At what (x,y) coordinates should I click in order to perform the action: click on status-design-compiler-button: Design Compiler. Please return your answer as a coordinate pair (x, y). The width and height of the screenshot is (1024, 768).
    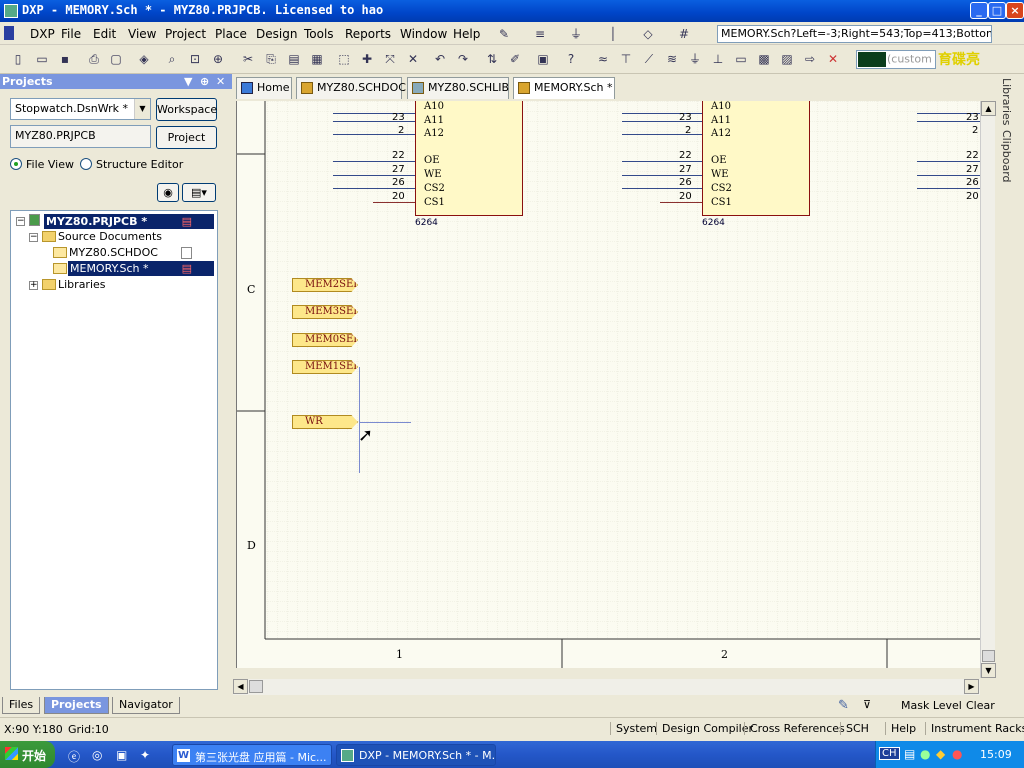
    Looking at the image, I should click on (704, 728).